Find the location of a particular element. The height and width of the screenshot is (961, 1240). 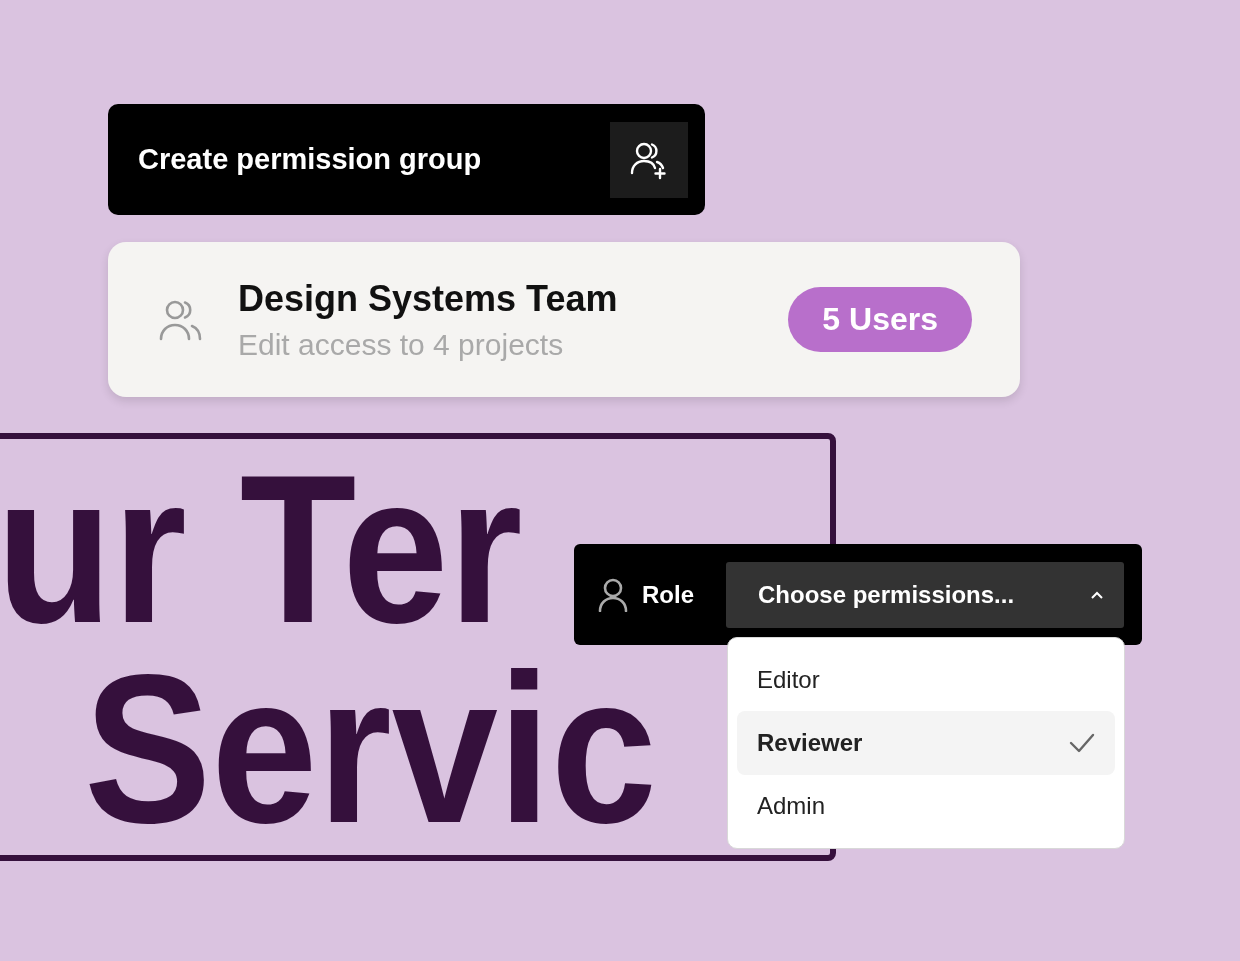

check-icon is located at coordinates (1082, 743).